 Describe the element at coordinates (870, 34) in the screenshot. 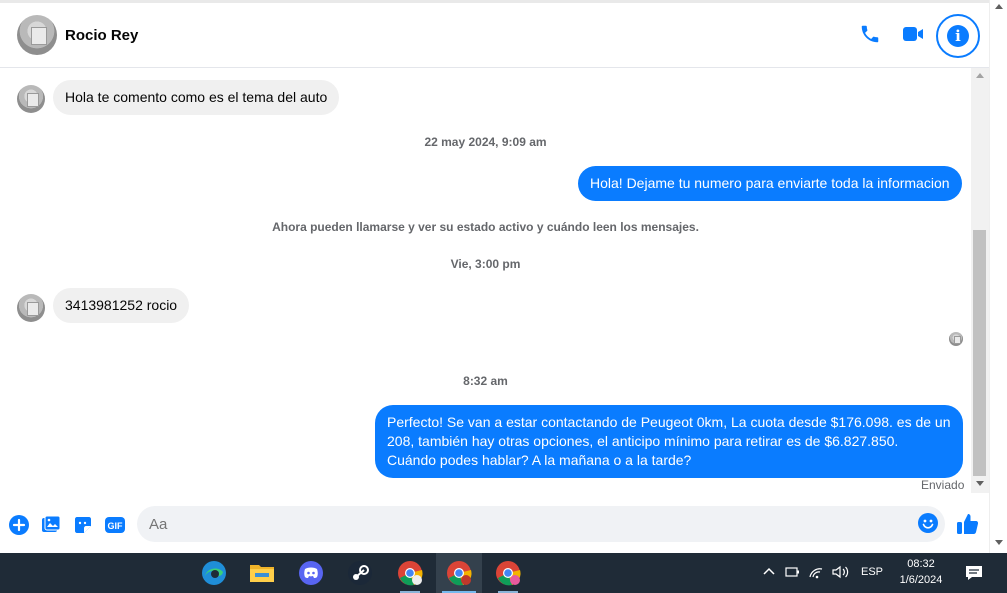

I see `phone-icon` at that location.